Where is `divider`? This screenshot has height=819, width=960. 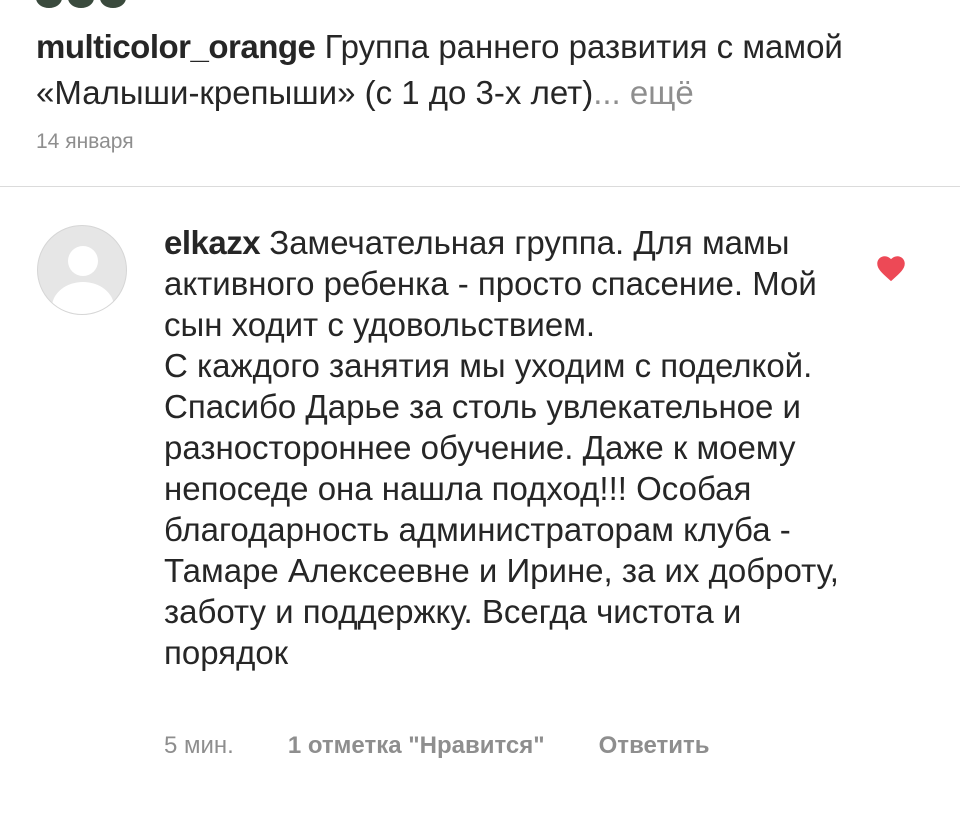 divider is located at coordinates (480, 186).